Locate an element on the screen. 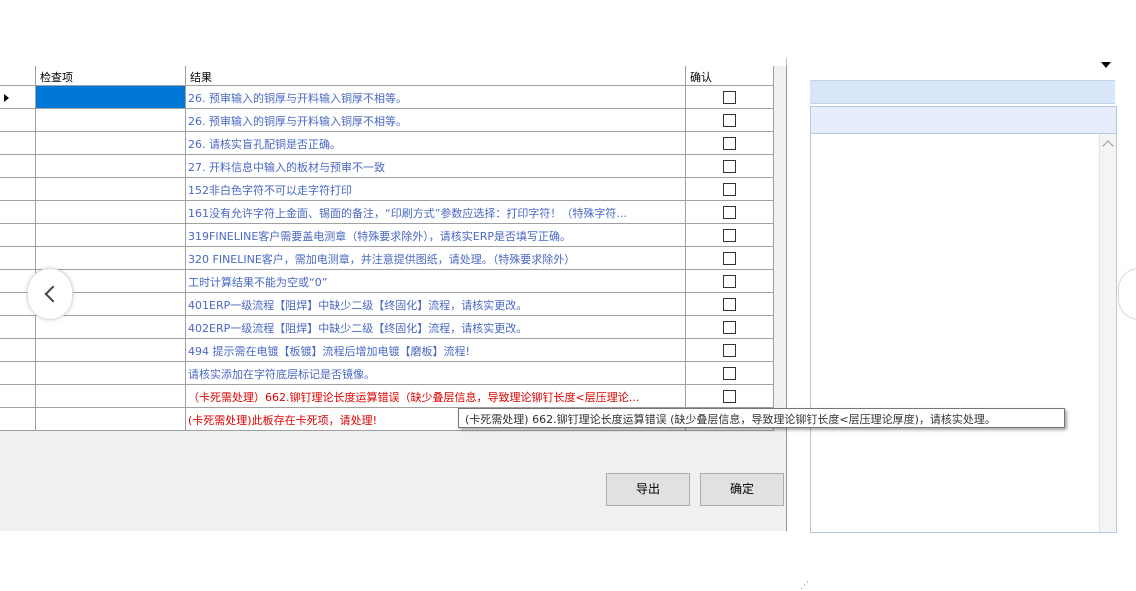 This screenshot has width=1136, height=591. export-button: 导出 is located at coordinates (648, 489).